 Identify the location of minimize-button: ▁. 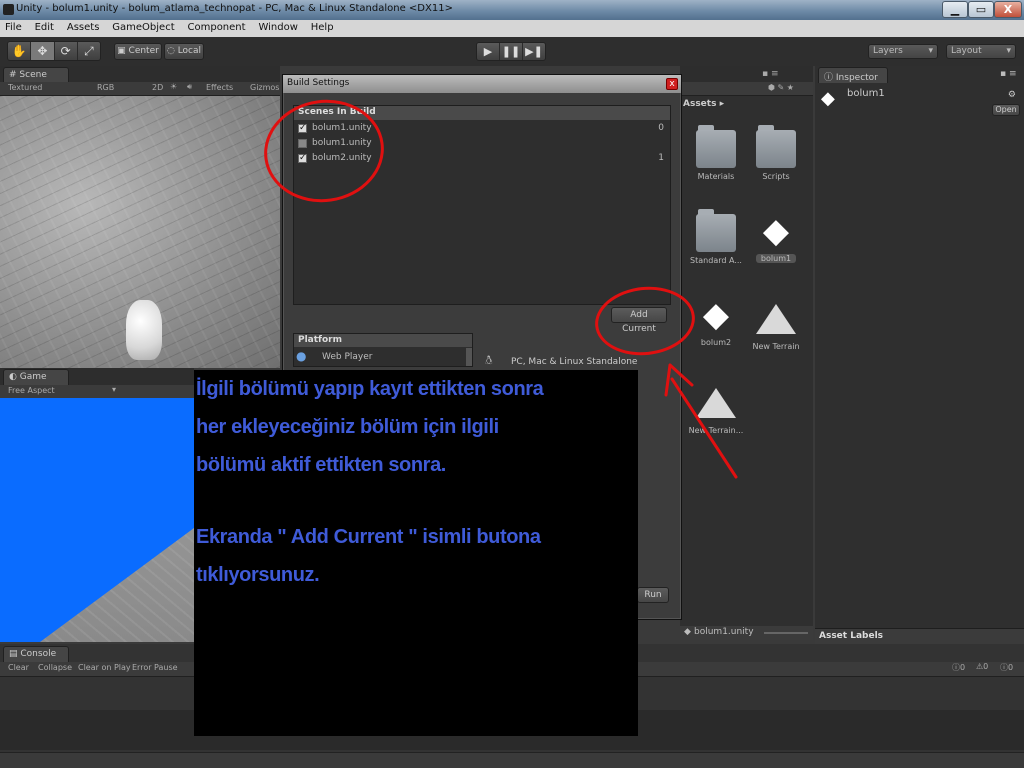
(955, 9).